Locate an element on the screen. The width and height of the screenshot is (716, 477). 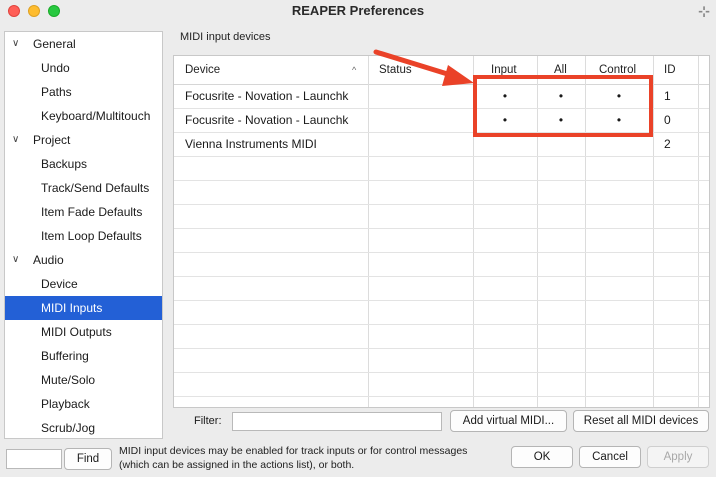
minimize-window-button is located at coordinates (34, 11).